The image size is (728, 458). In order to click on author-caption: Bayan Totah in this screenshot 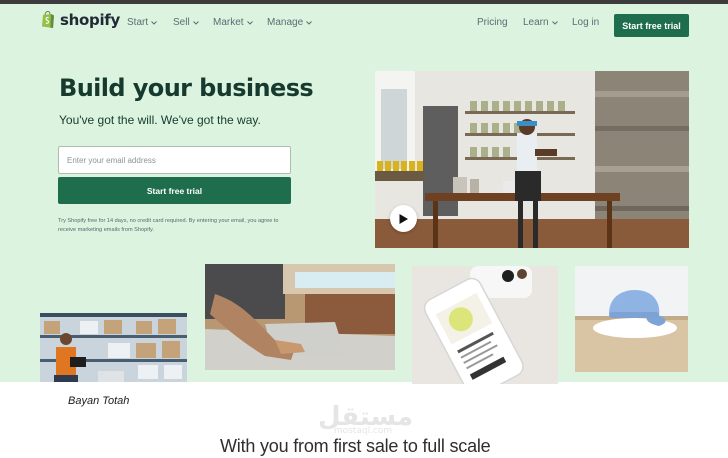, I will do `click(99, 401)`.